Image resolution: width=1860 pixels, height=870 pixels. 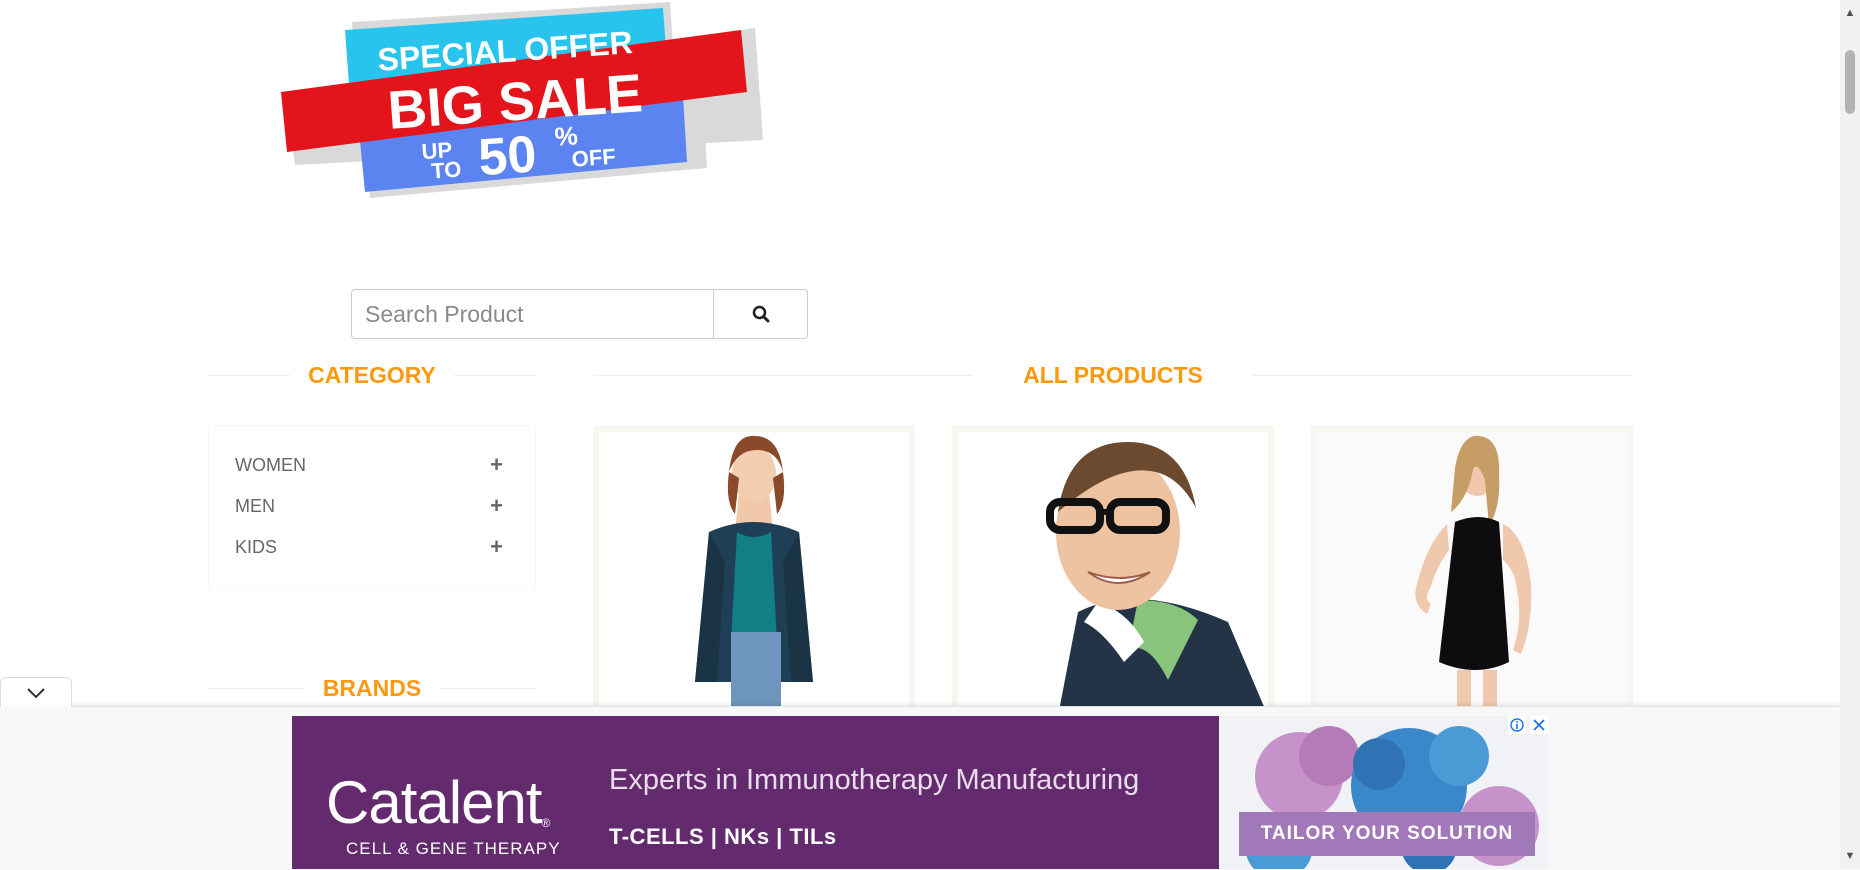 I want to click on category-title-row: CATEGORY, so click(x=372, y=375).